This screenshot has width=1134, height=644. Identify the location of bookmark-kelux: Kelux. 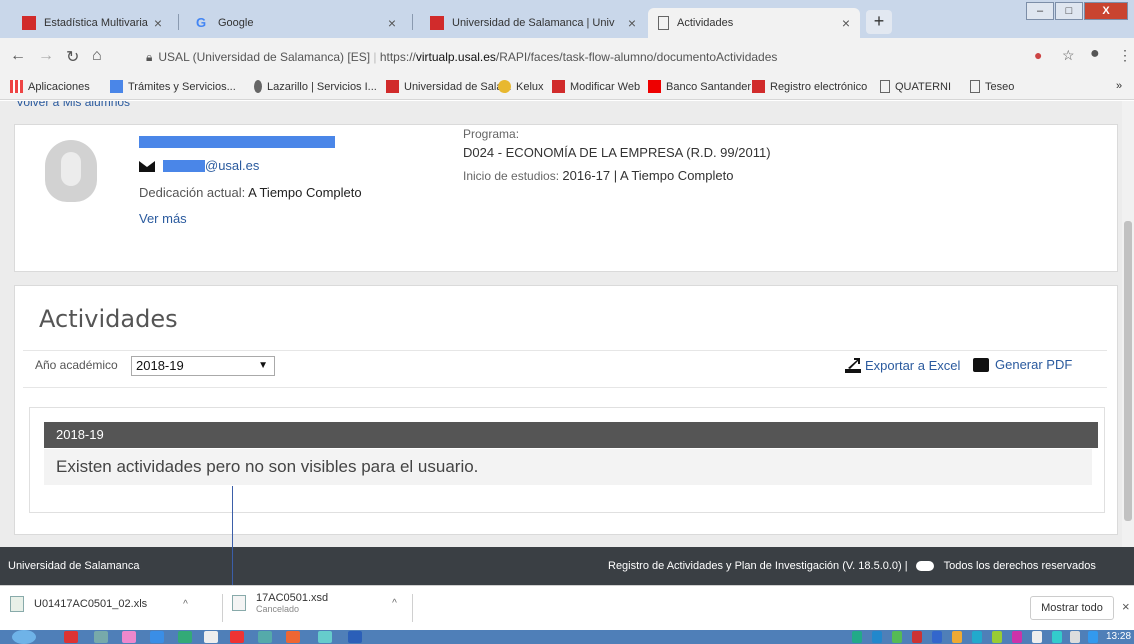
(521, 86).